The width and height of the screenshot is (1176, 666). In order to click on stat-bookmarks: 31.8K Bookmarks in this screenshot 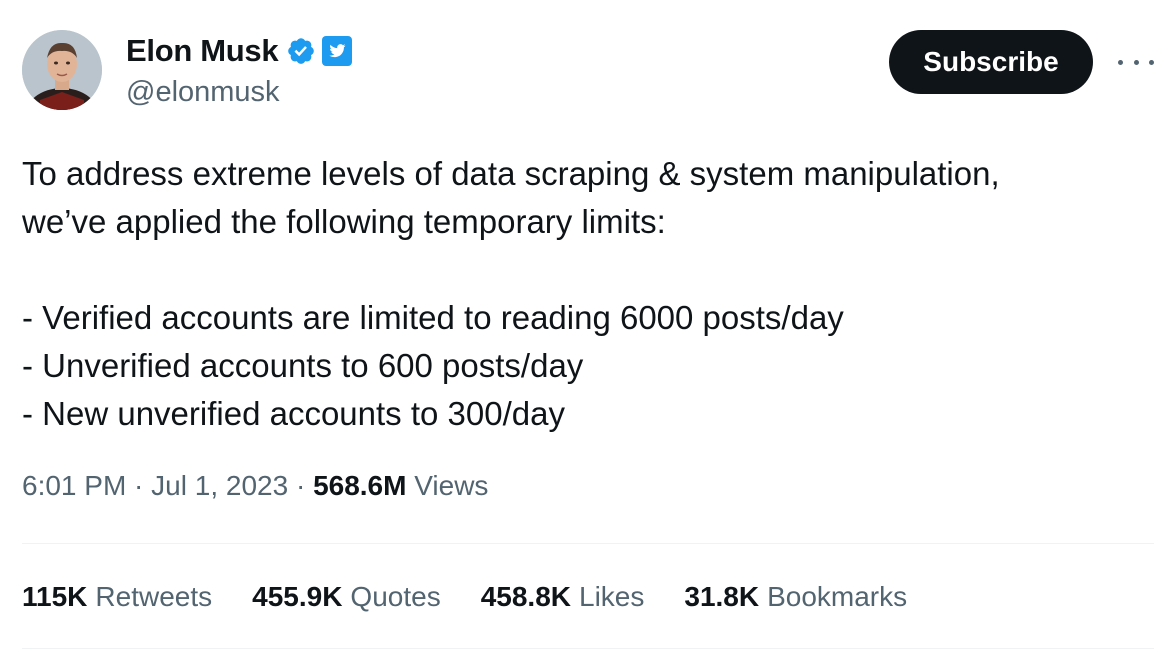, I will do `click(795, 597)`.